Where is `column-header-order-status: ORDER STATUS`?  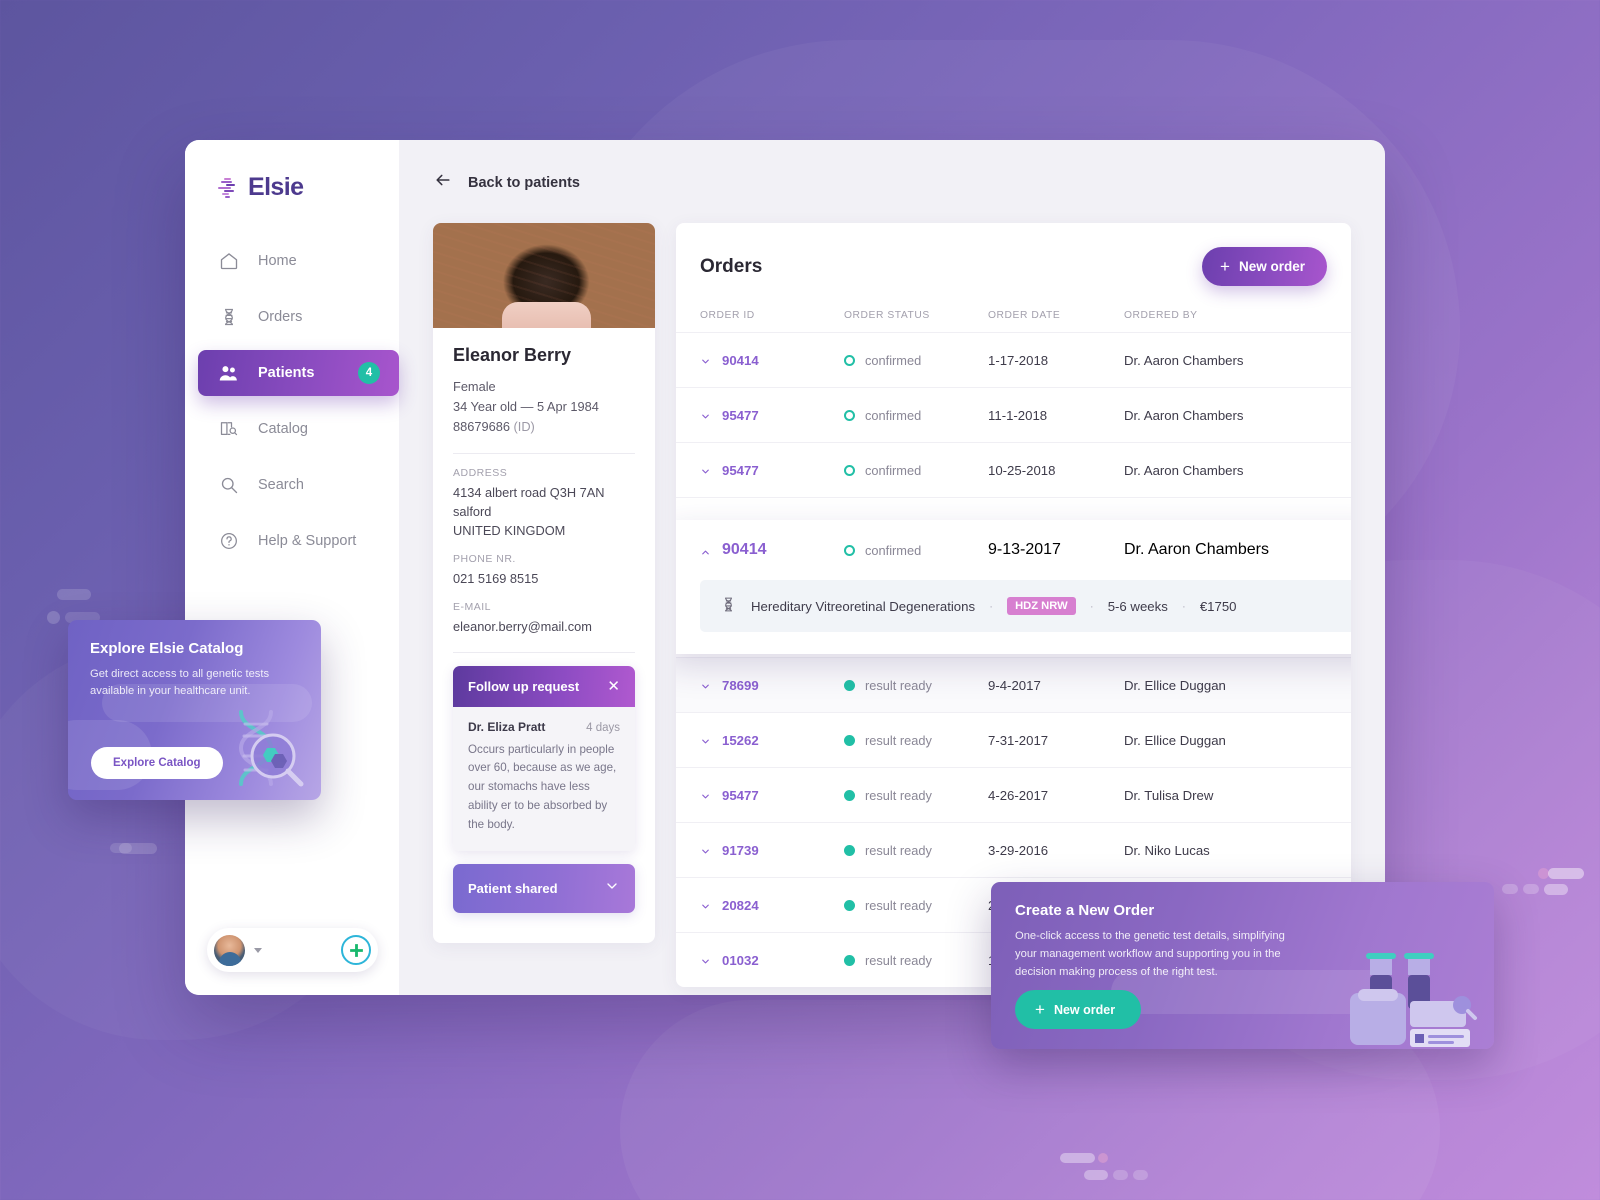
column-header-order-status: ORDER STATUS is located at coordinates (887, 315).